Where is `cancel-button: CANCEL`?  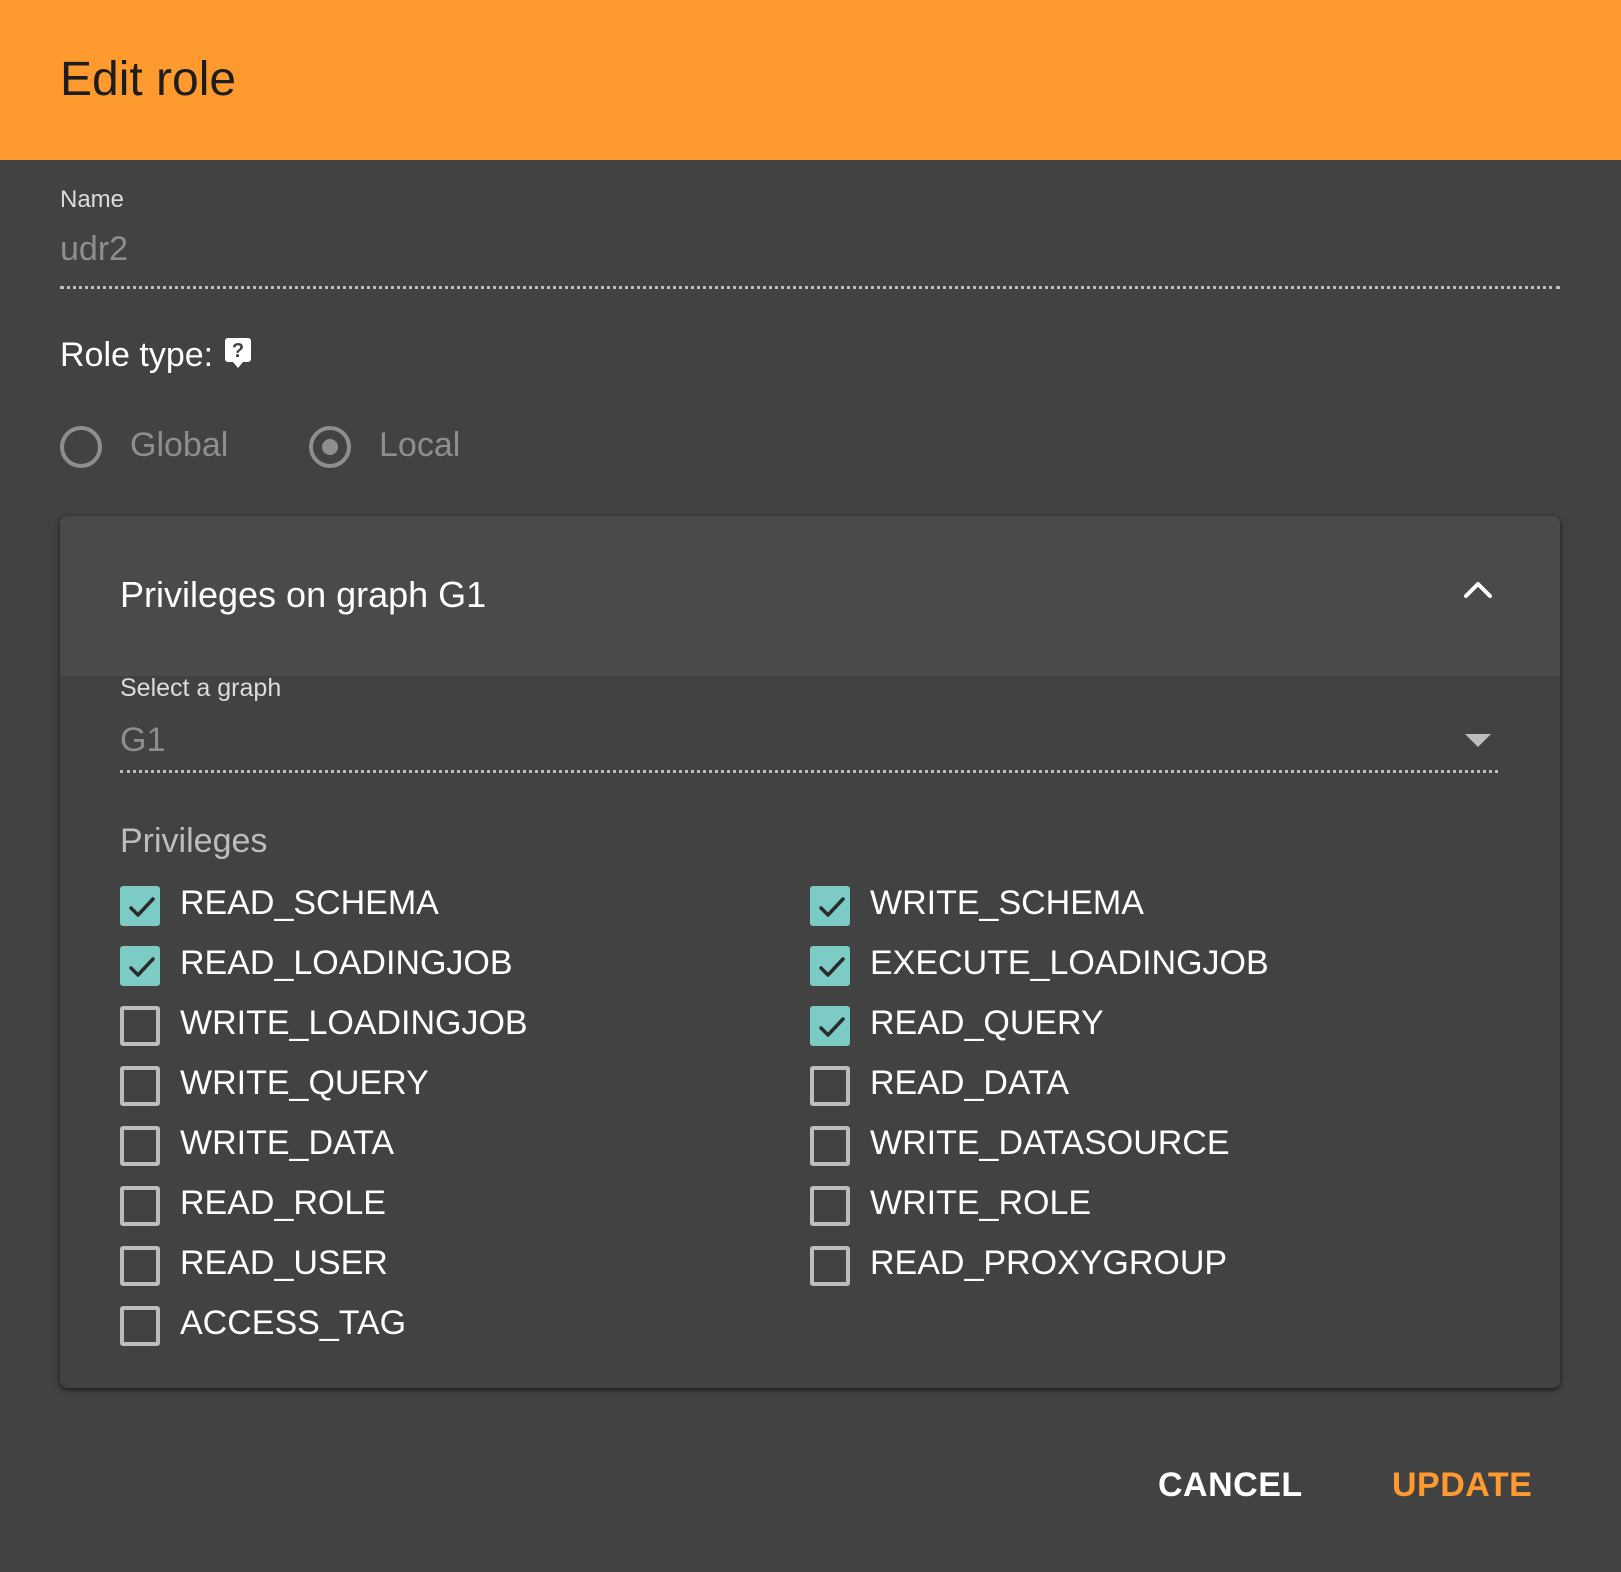 cancel-button: CANCEL is located at coordinates (1230, 1485).